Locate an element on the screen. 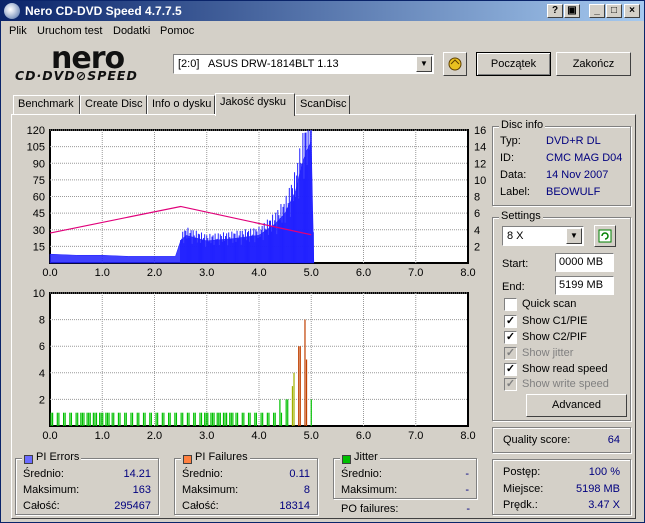 This screenshot has width=645, height=523. end-button: Zakończ is located at coordinates (593, 64).